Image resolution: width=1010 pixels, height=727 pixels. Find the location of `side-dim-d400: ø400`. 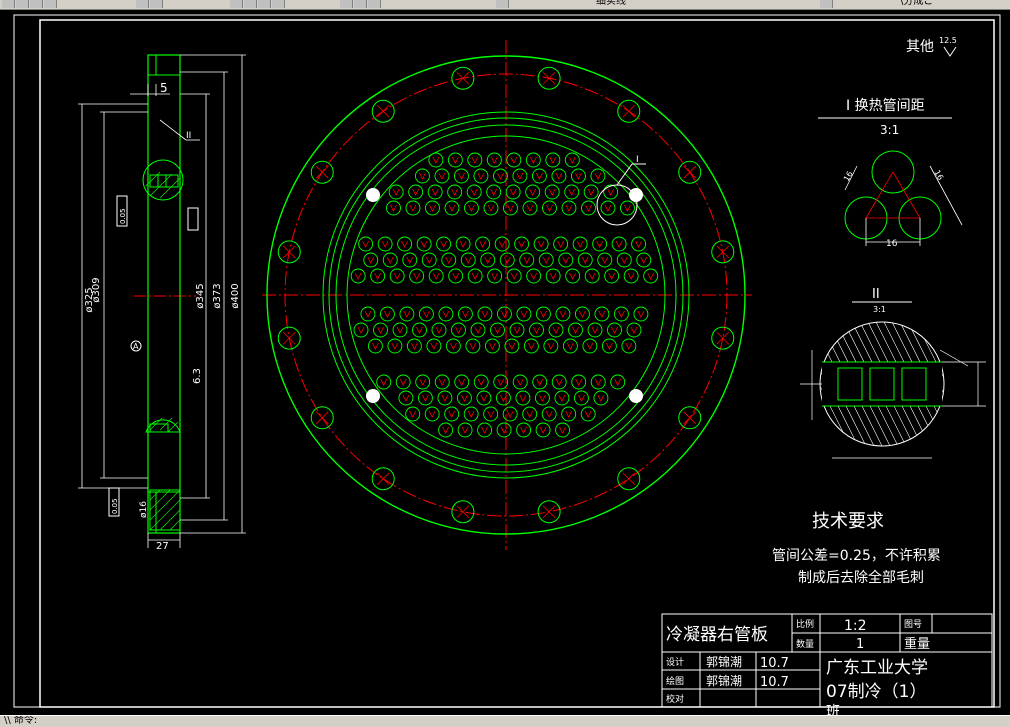

side-dim-d400: ø400 is located at coordinates (235, 295).